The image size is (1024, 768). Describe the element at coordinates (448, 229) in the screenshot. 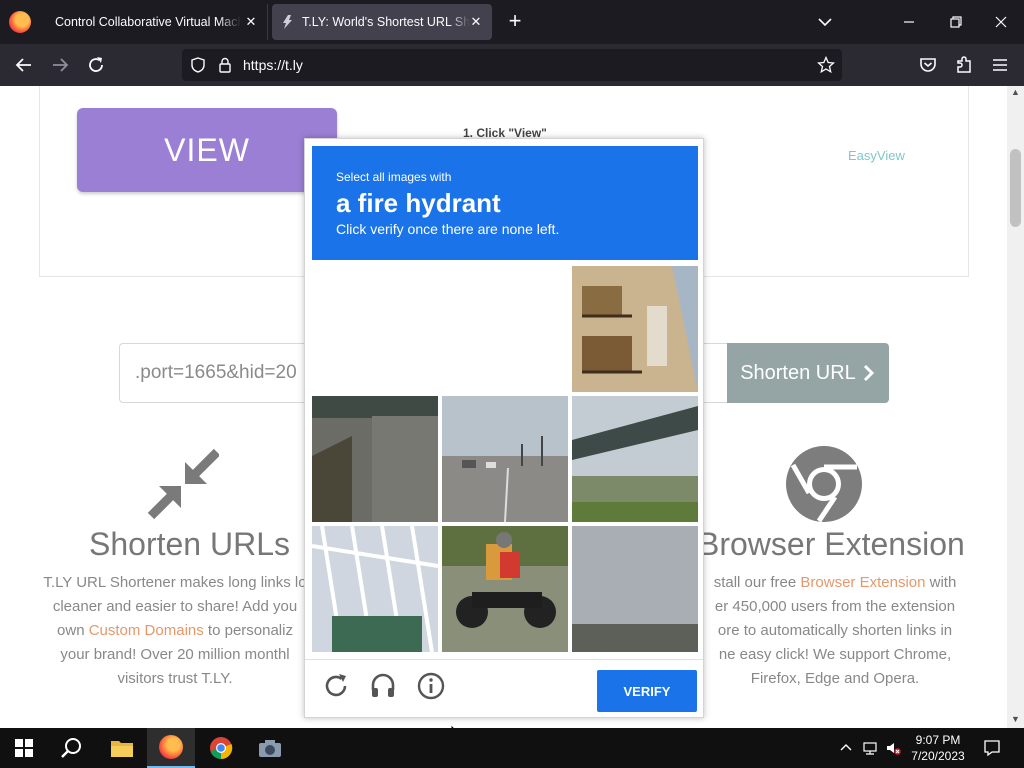

I see `captcha-hint: Click verify once there are none left.` at that location.